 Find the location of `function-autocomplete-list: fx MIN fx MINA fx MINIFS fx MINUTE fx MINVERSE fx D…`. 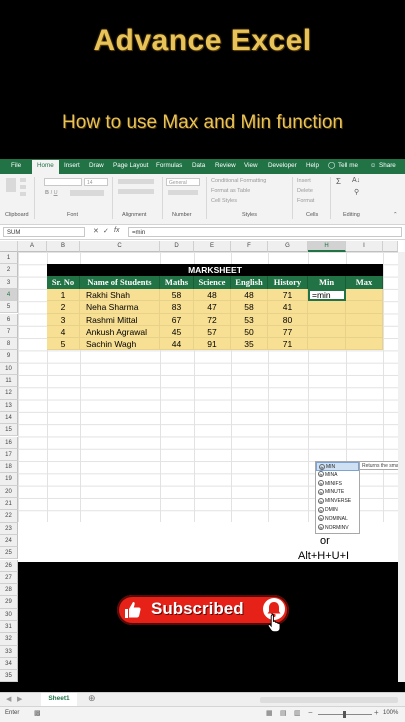

function-autocomplete-list: fx MIN fx MINA fx MINIFS fx MINUTE fx MINVERSE fx D… is located at coordinates (337, 497).